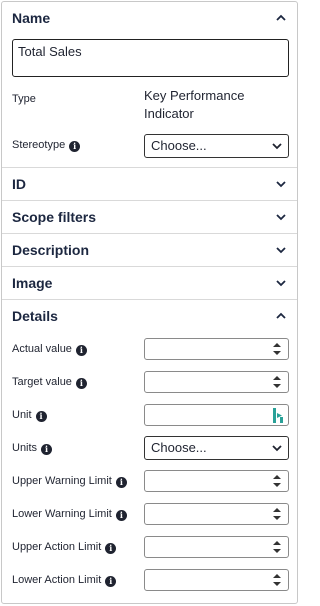  What do you see at coordinates (69, 514) in the screenshot?
I see `lower-warning-limit-label: Lower Warning Limit i` at bounding box center [69, 514].